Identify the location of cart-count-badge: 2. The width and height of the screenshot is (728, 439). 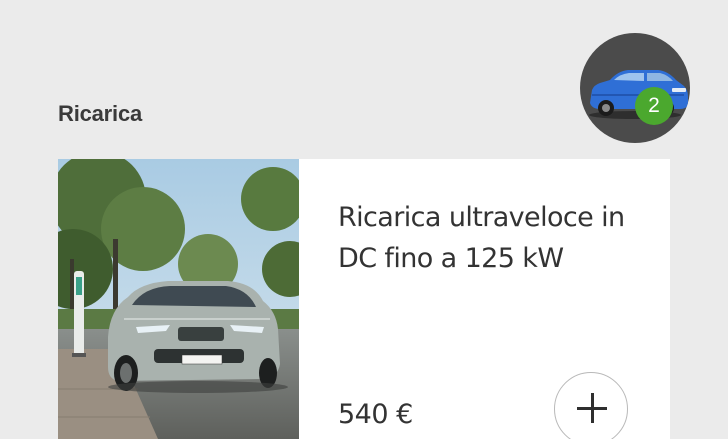
(654, 106).